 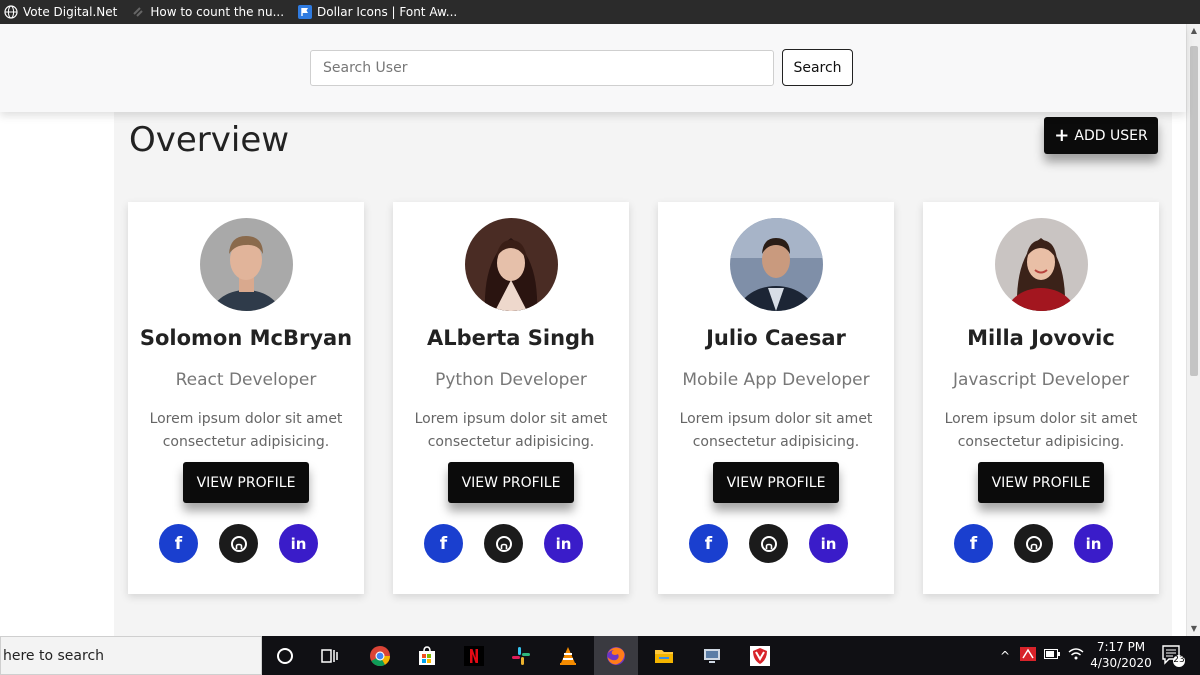 What do you see at coordinates (209, 140) in the screenshot?
I see `page-title: Overview` at bounding box center [209, 140].